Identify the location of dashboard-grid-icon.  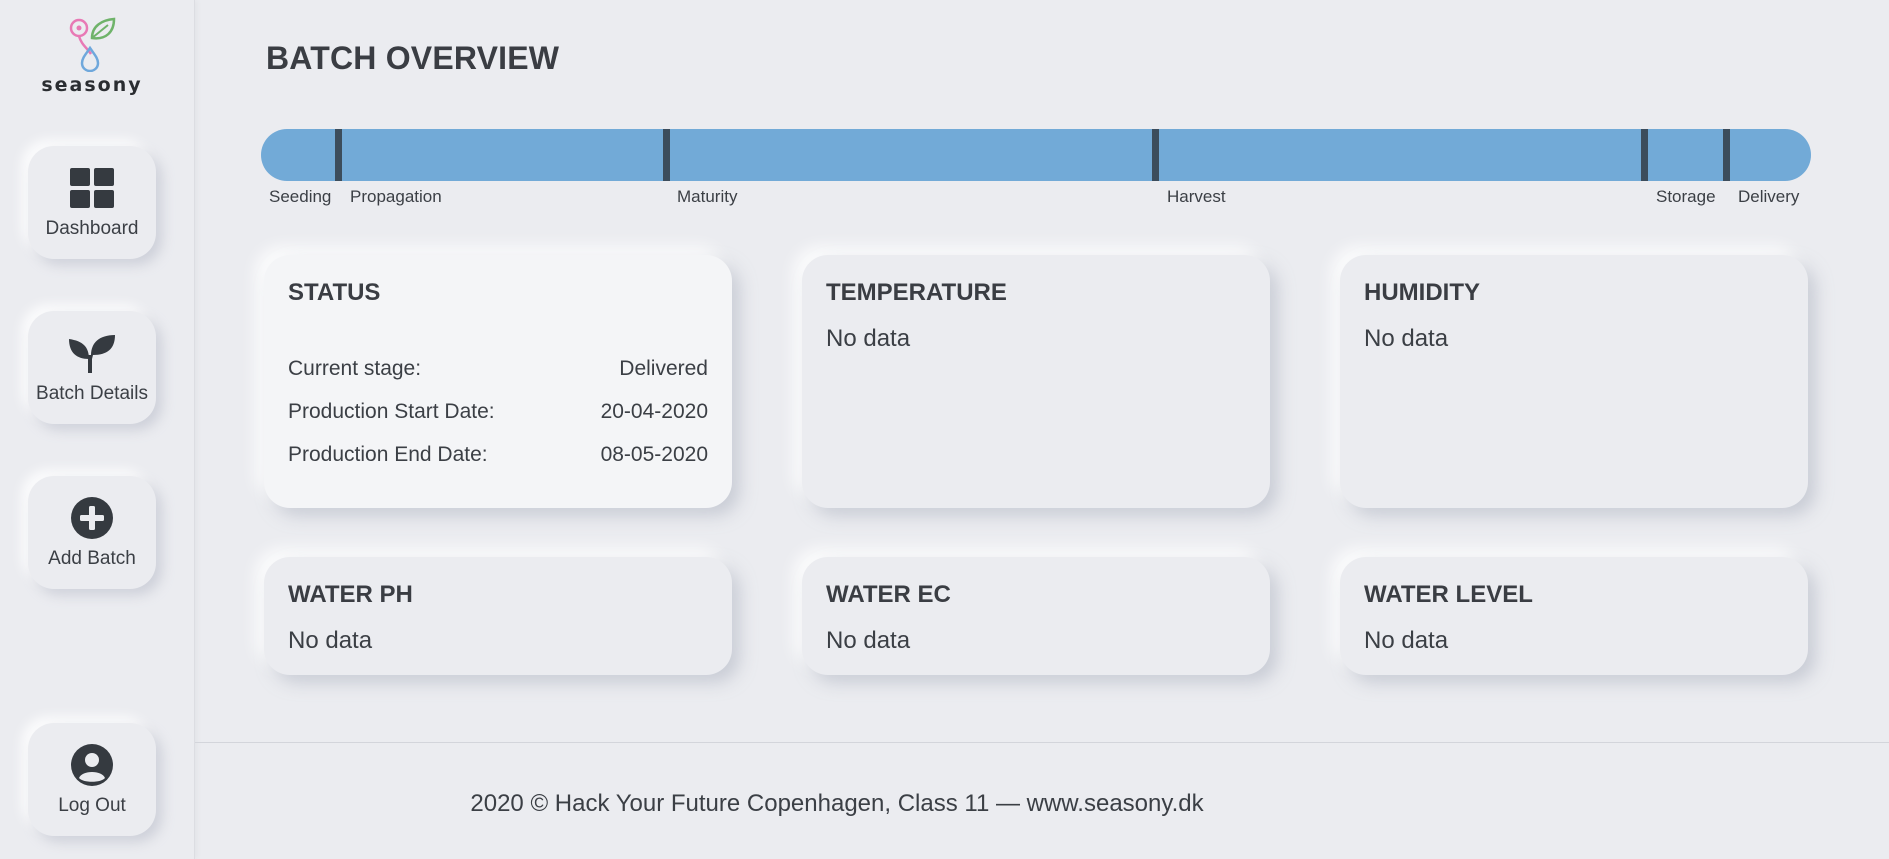
(92, 188).